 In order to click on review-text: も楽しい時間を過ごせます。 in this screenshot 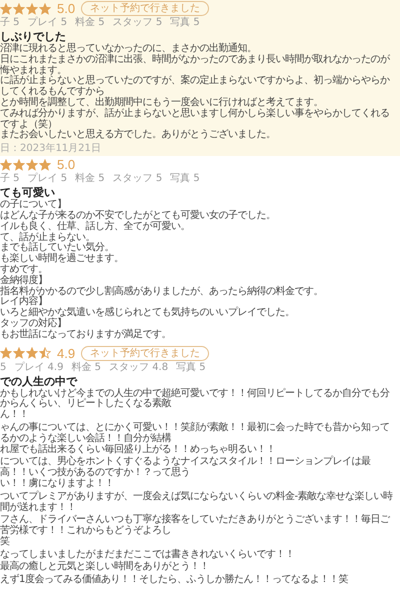, I will do `click(62, 259)`.